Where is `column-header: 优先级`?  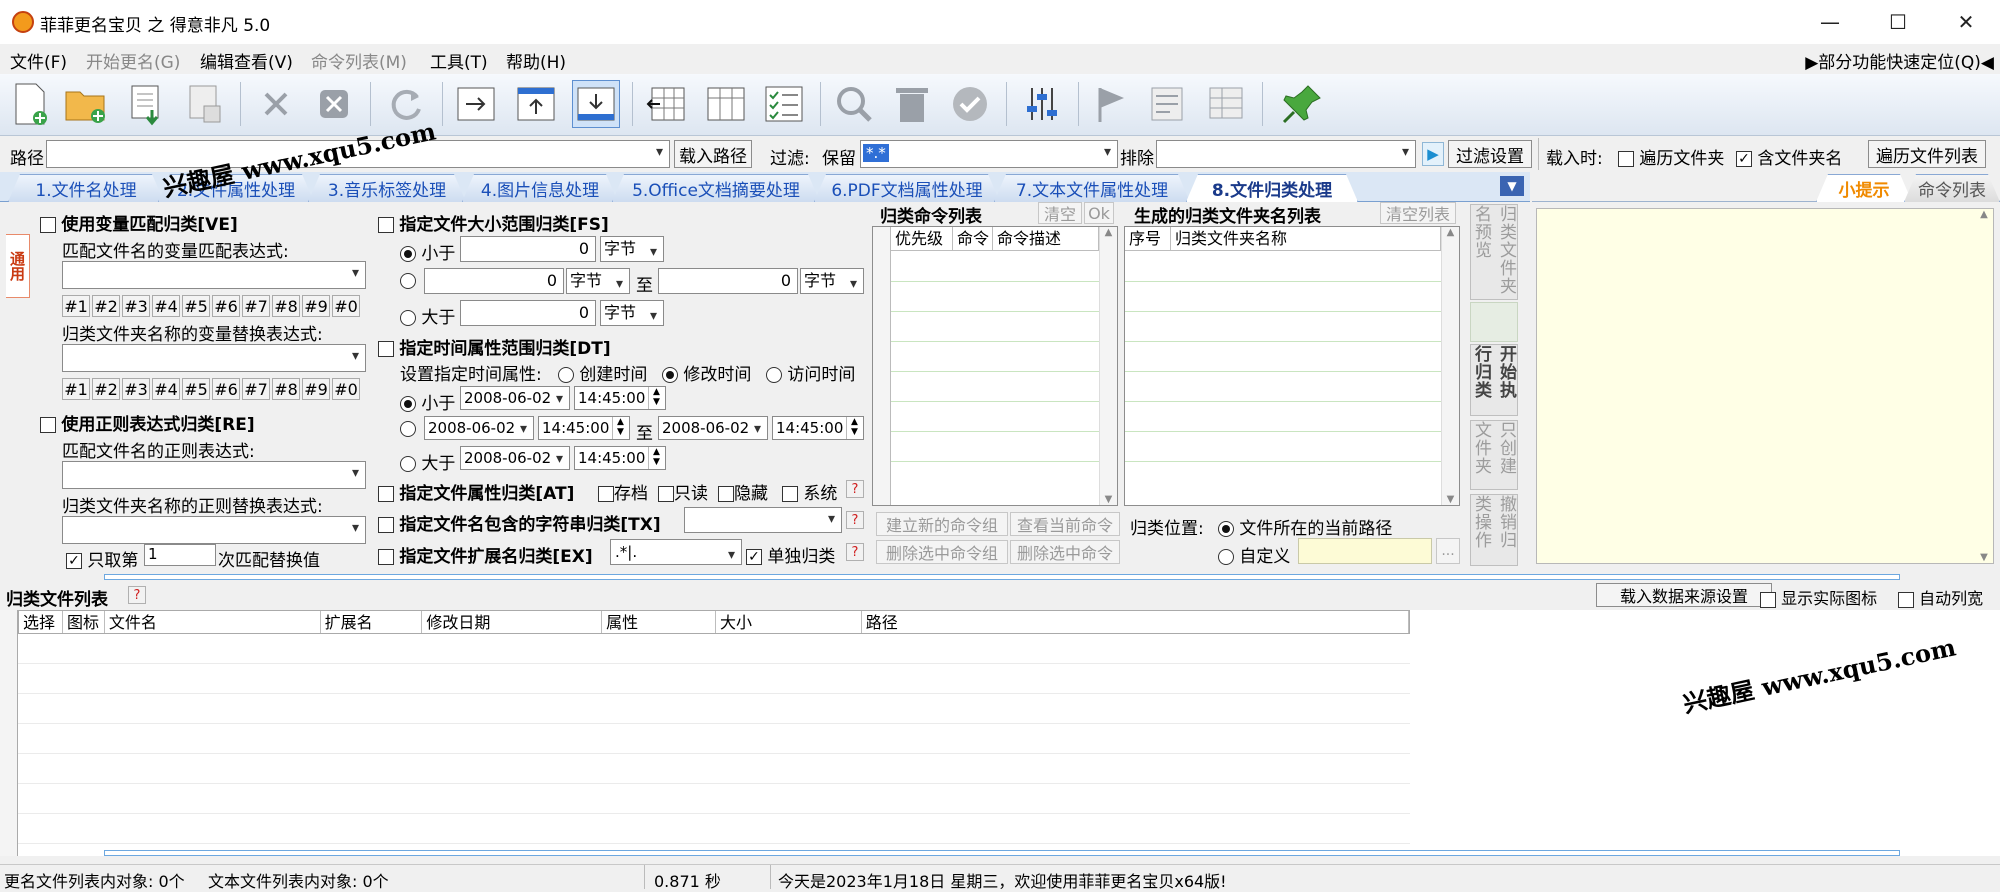 column-header: 优先级 is located at coordinates (922, 238).